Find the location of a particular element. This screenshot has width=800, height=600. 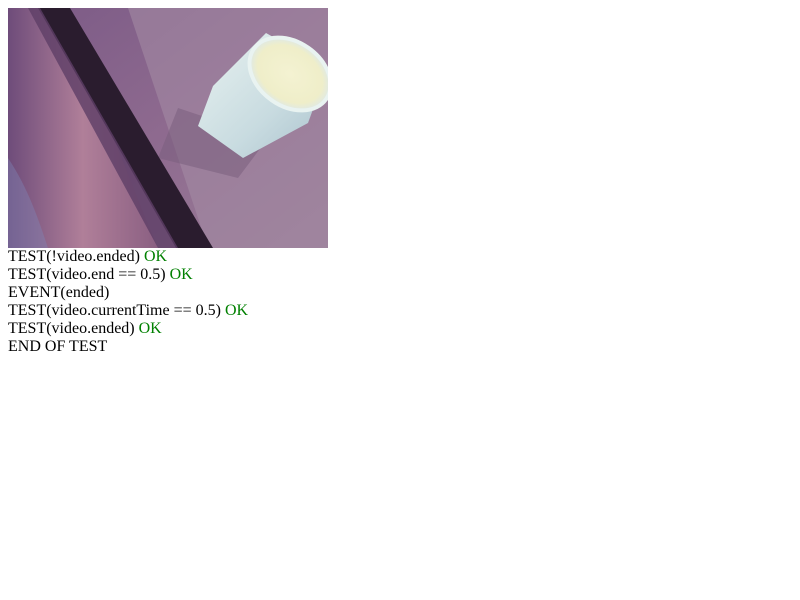

log-line-test-ended: TEST(video.ended) OK is located at coordinates (404, 329).